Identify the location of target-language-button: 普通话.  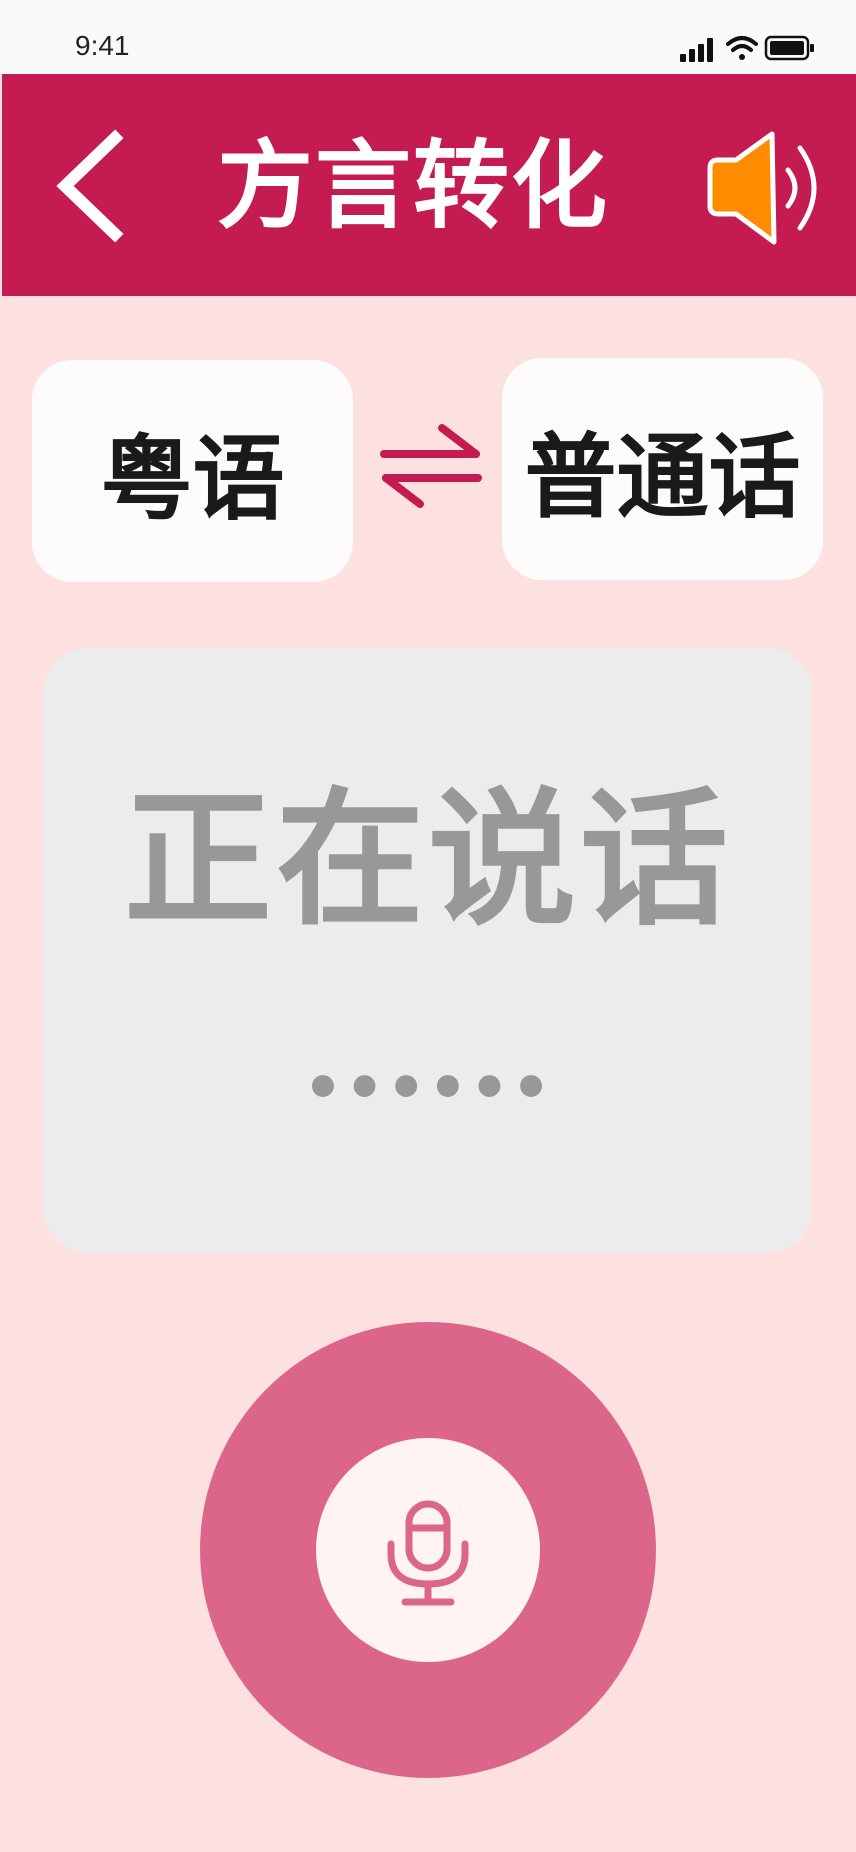
(662, 469).